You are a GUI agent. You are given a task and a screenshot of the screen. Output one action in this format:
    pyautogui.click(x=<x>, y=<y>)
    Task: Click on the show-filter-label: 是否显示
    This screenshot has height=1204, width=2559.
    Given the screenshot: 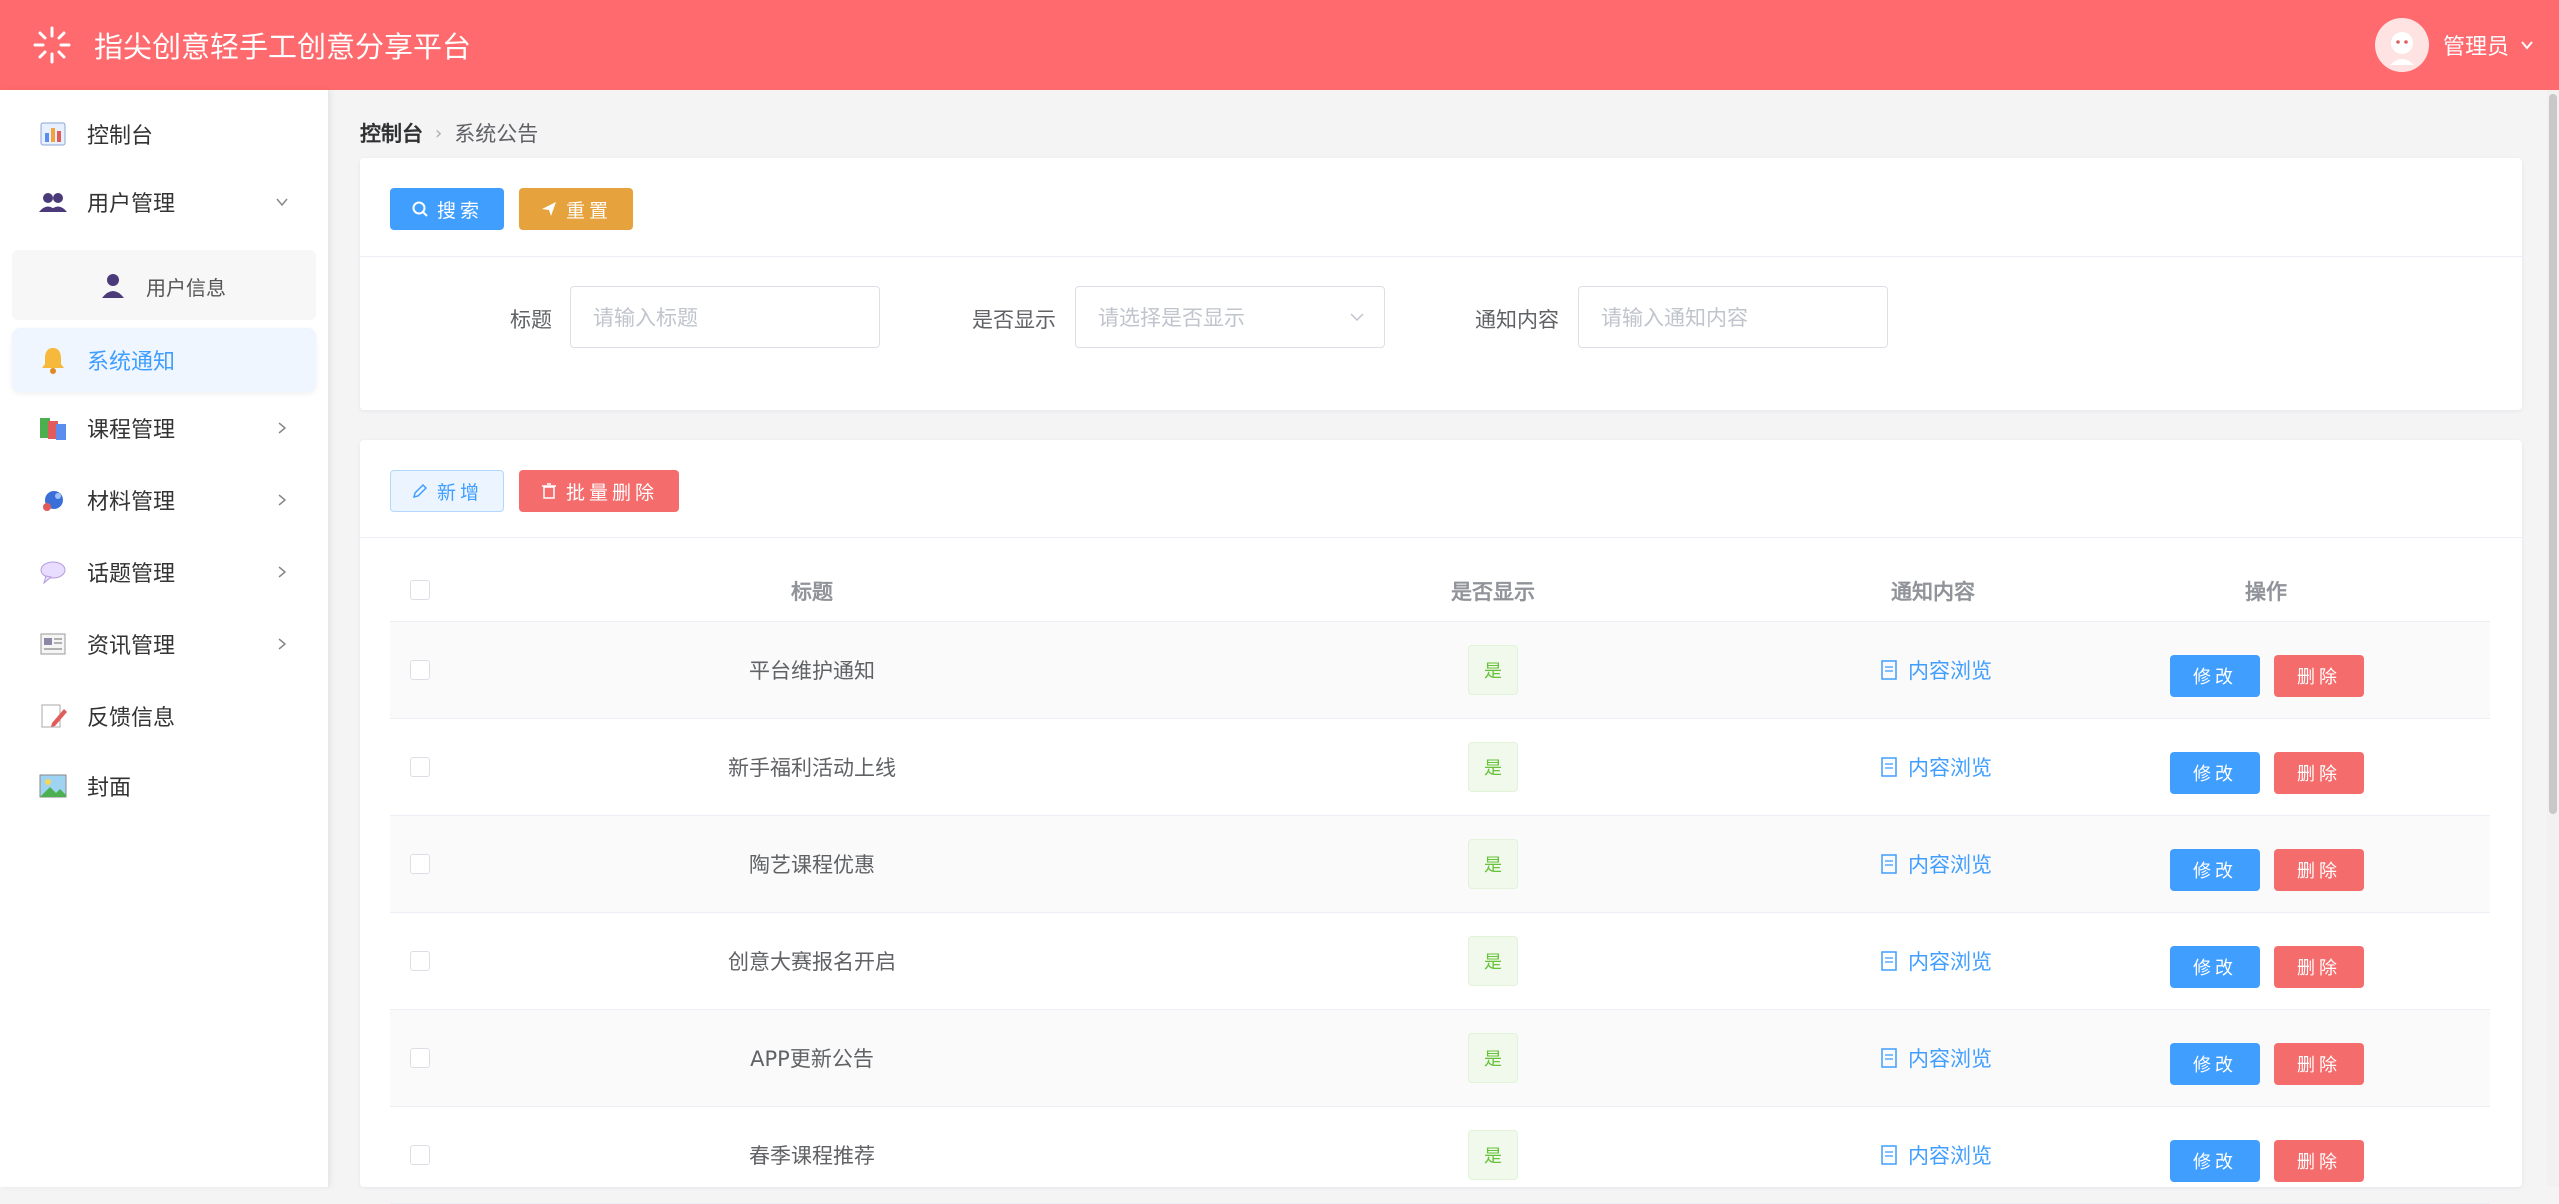 What is the action you would take?
    pyautogui.click(x=1014, y=320)
    